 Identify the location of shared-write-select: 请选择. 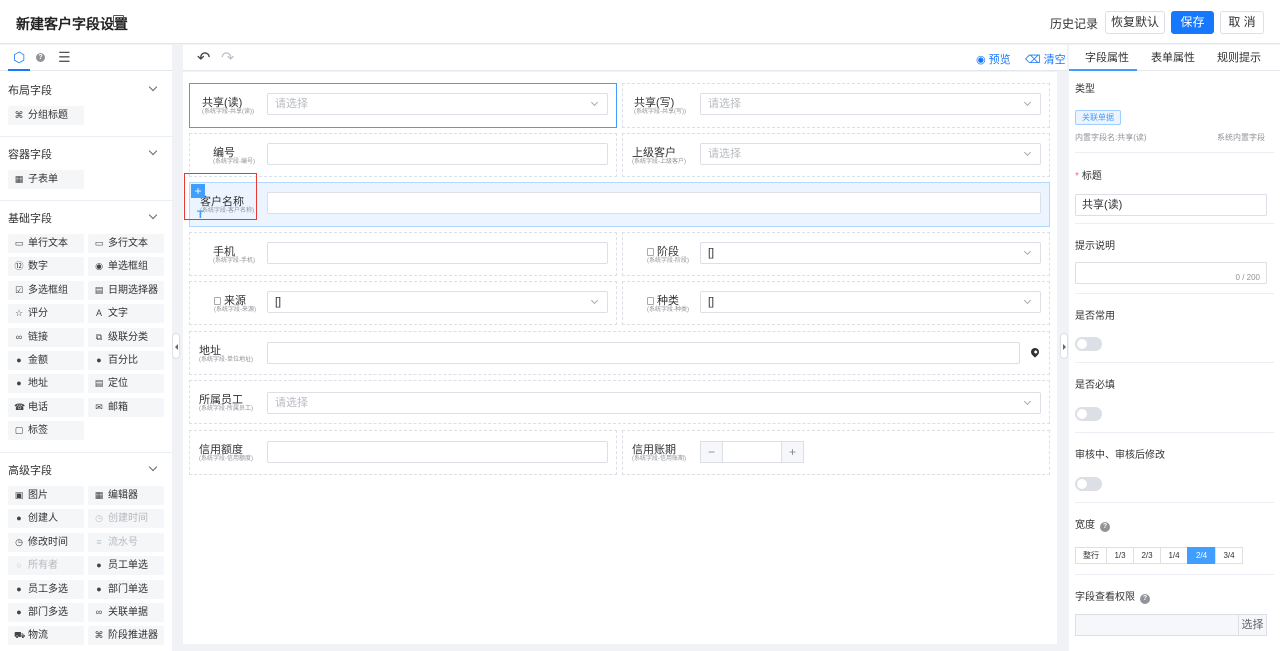
(870, 104).